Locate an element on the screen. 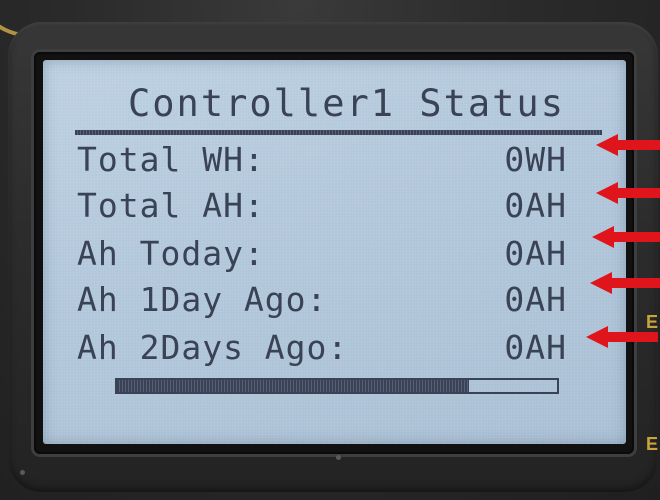 Image resolution: width=660 pixels, height=500 pixels. title-divider is located at coordinates (338, 132).